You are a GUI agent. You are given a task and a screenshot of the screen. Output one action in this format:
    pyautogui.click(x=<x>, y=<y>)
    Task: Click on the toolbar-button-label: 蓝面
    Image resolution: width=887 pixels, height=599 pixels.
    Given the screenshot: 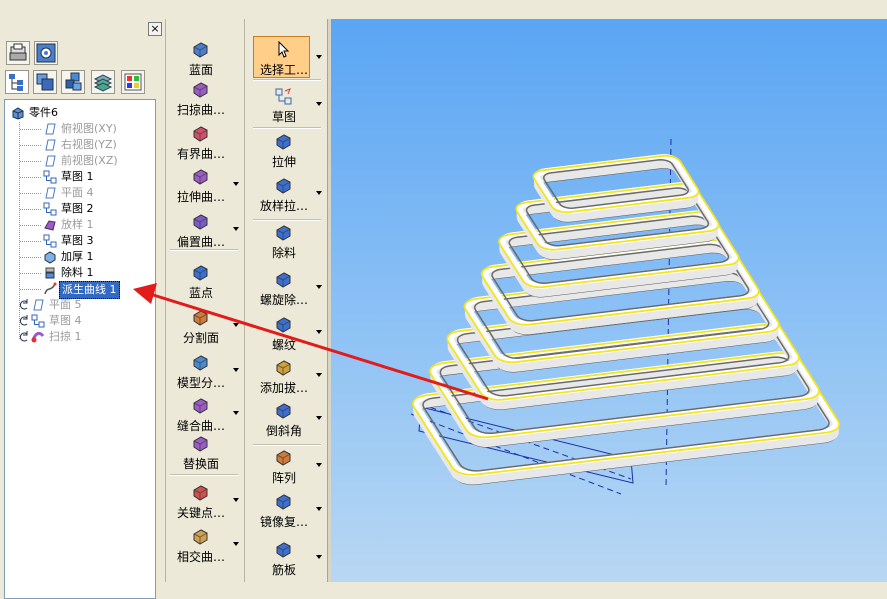 What is the action you would take?
    pyautogui.click(x=200, y=70)
    